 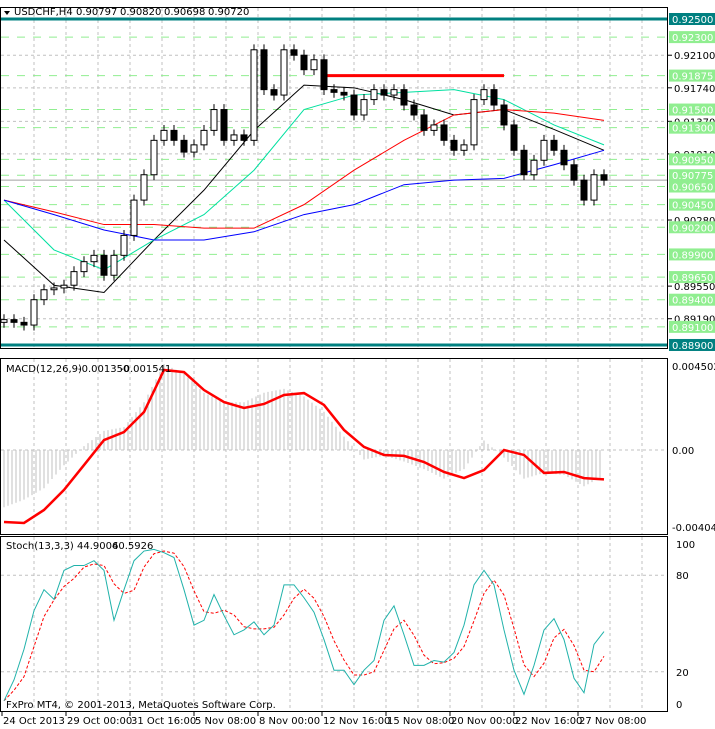 I want to click on level-price-label: 0.91875, so click(x=692, y=77).